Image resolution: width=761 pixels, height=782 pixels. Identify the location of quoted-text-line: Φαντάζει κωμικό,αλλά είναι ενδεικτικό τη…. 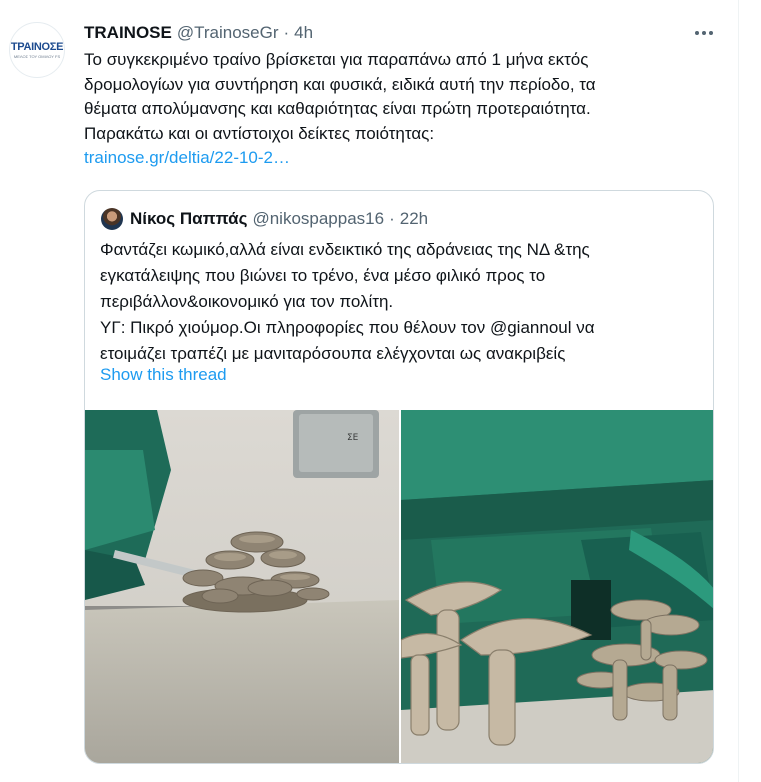
(345, 249).